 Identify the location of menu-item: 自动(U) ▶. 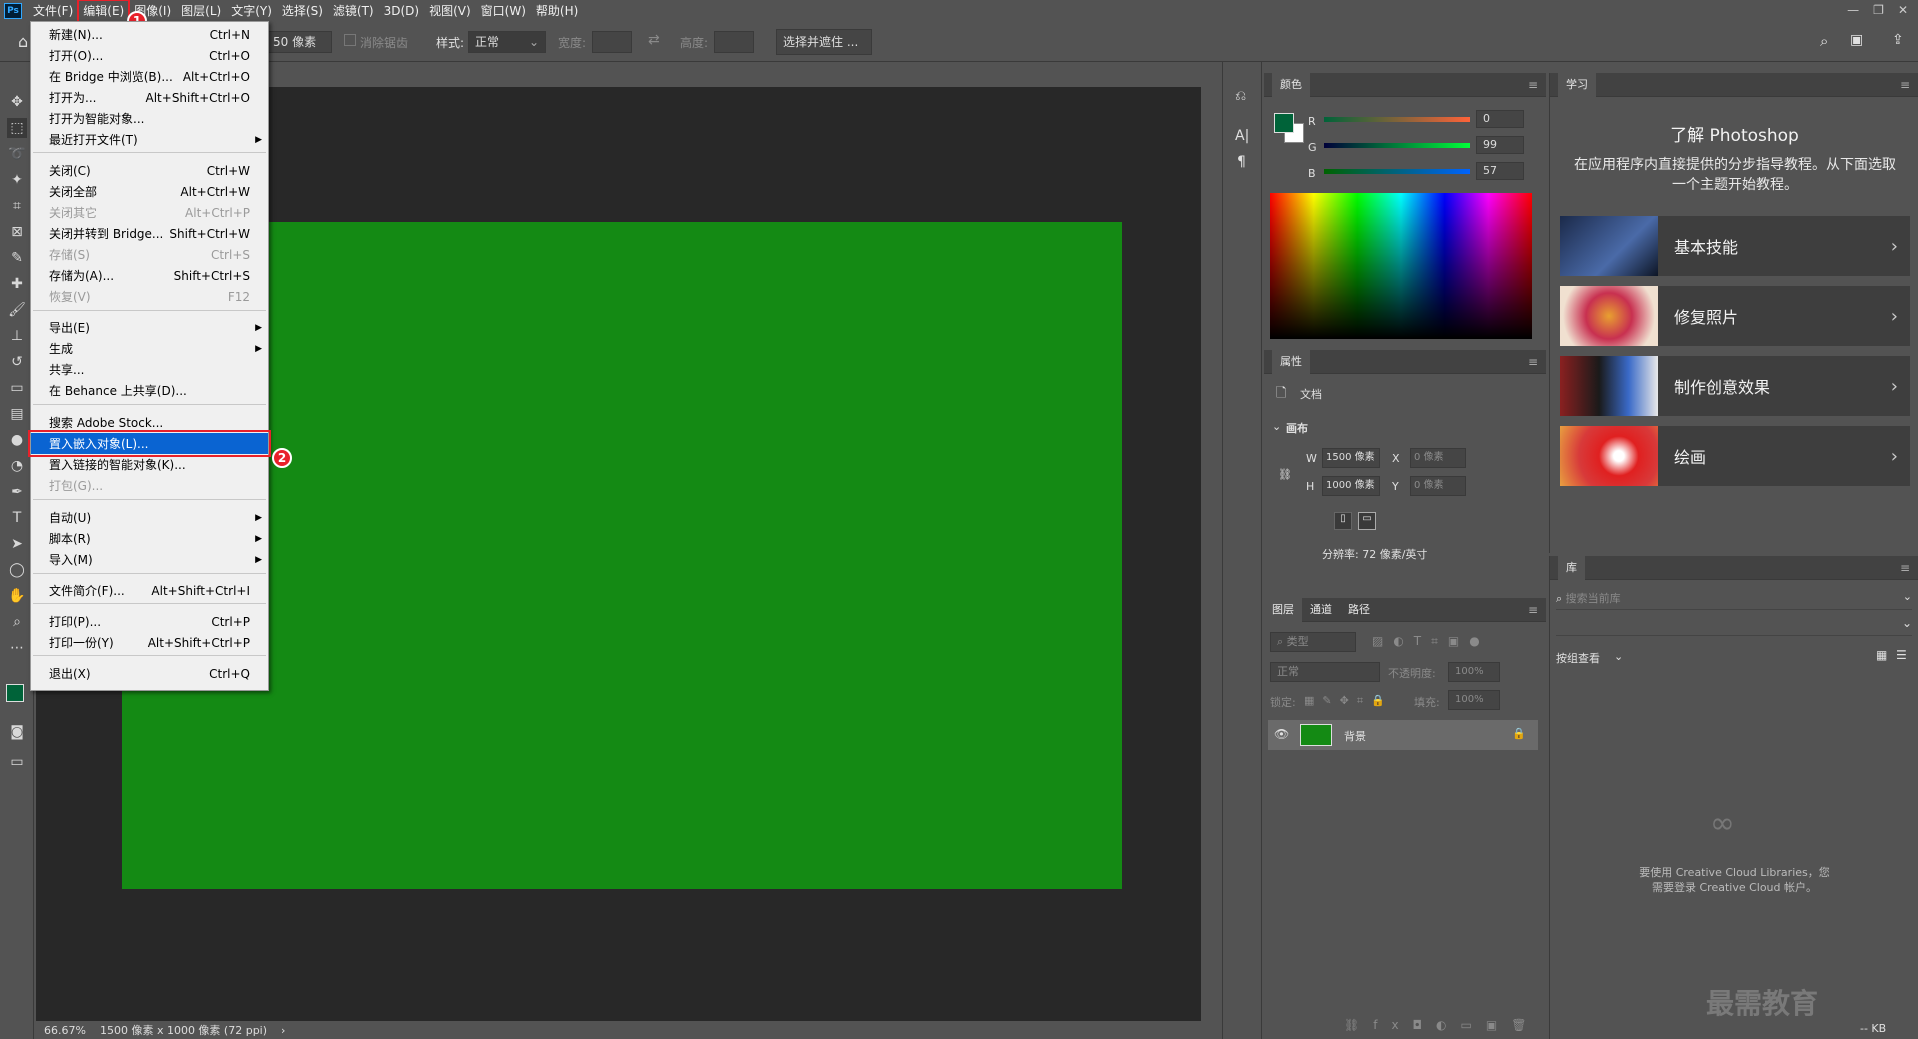
(149, 517).